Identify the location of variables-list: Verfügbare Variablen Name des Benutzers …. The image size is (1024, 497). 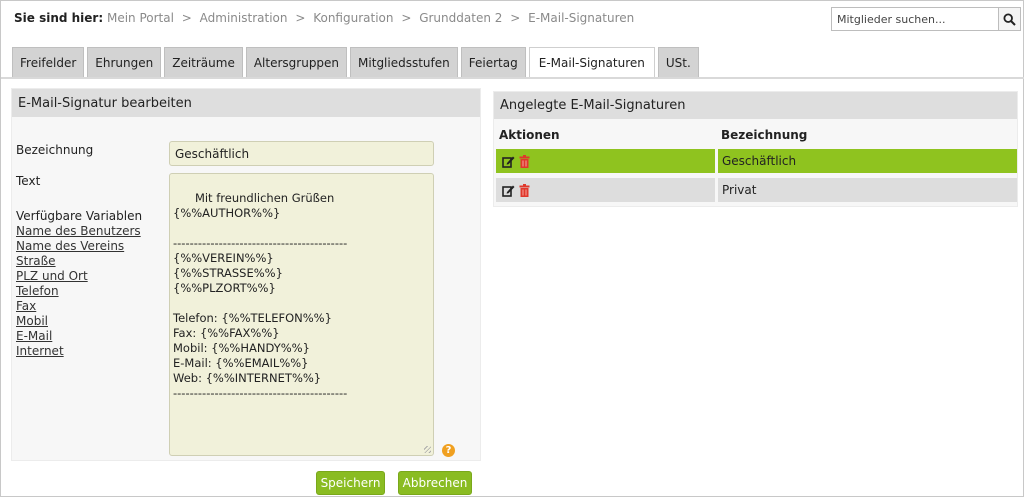
(79, 284).